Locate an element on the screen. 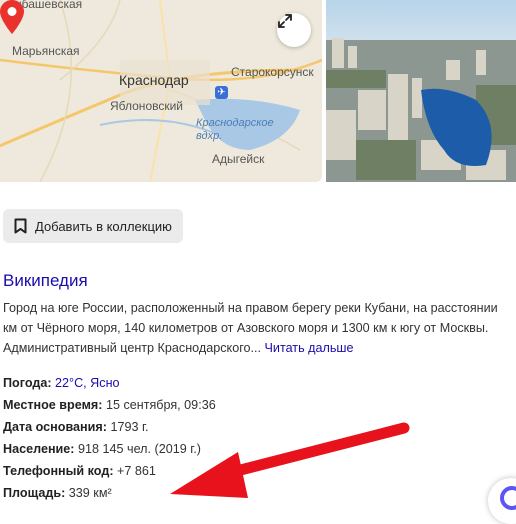 The width and height of the screenshot is (516, 524). read-more-link: Читать дальше is located at coordinates (309, 348).